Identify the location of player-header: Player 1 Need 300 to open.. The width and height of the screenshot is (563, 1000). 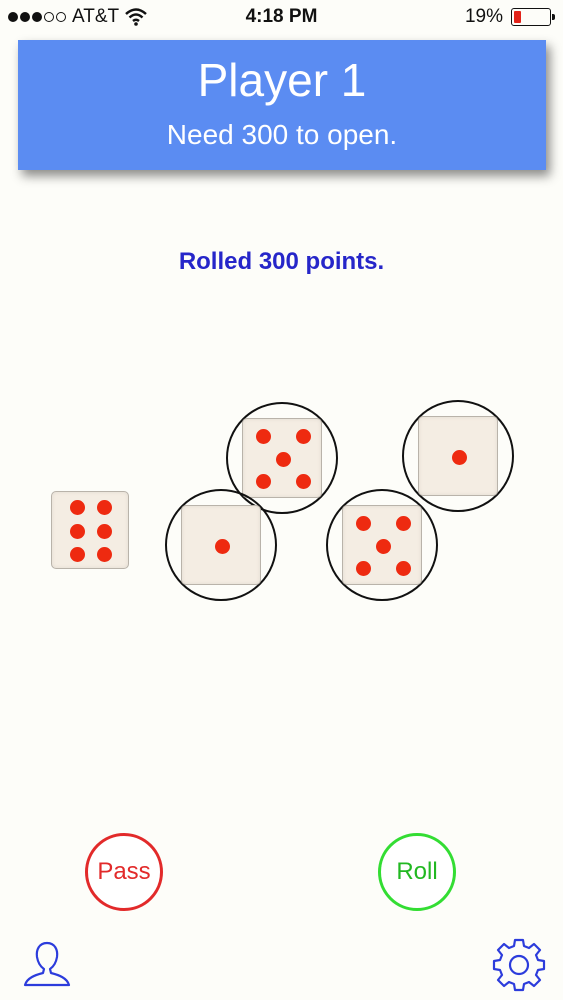
(282, 105).